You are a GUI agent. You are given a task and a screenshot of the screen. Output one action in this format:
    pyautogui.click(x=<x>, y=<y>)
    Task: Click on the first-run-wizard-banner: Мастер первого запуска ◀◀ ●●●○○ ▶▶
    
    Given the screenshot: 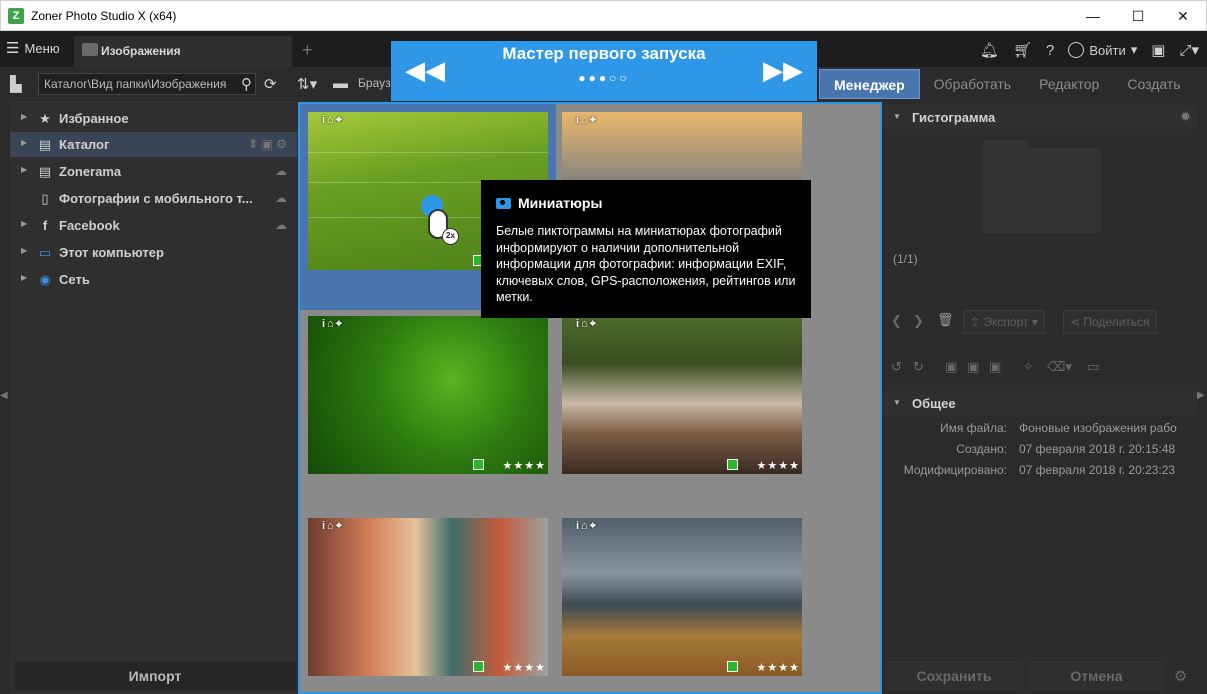 What is the action you would take?
    pyautogui.click(x=604, y=71)
    